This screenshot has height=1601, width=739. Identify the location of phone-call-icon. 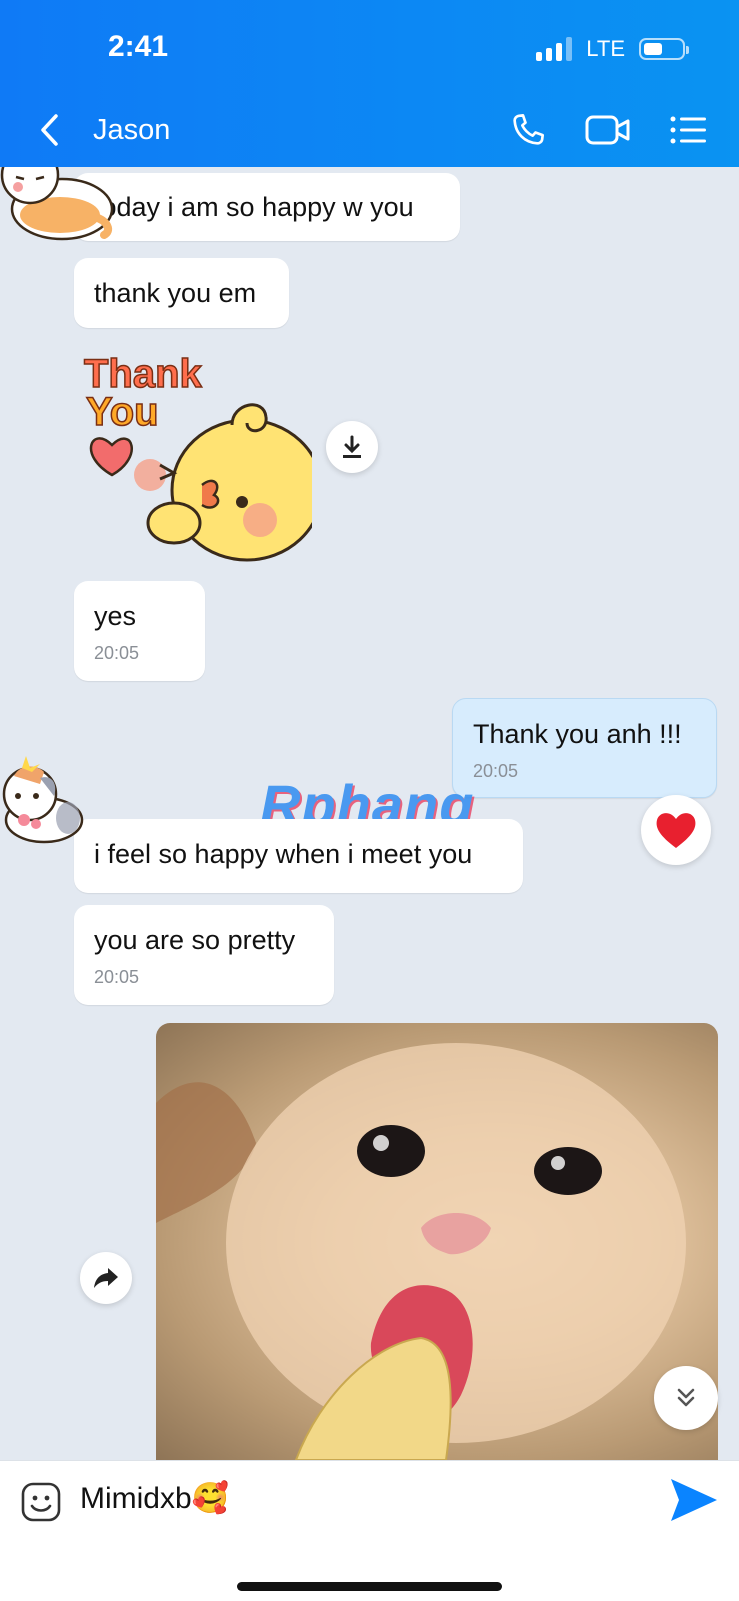
(528, 130).